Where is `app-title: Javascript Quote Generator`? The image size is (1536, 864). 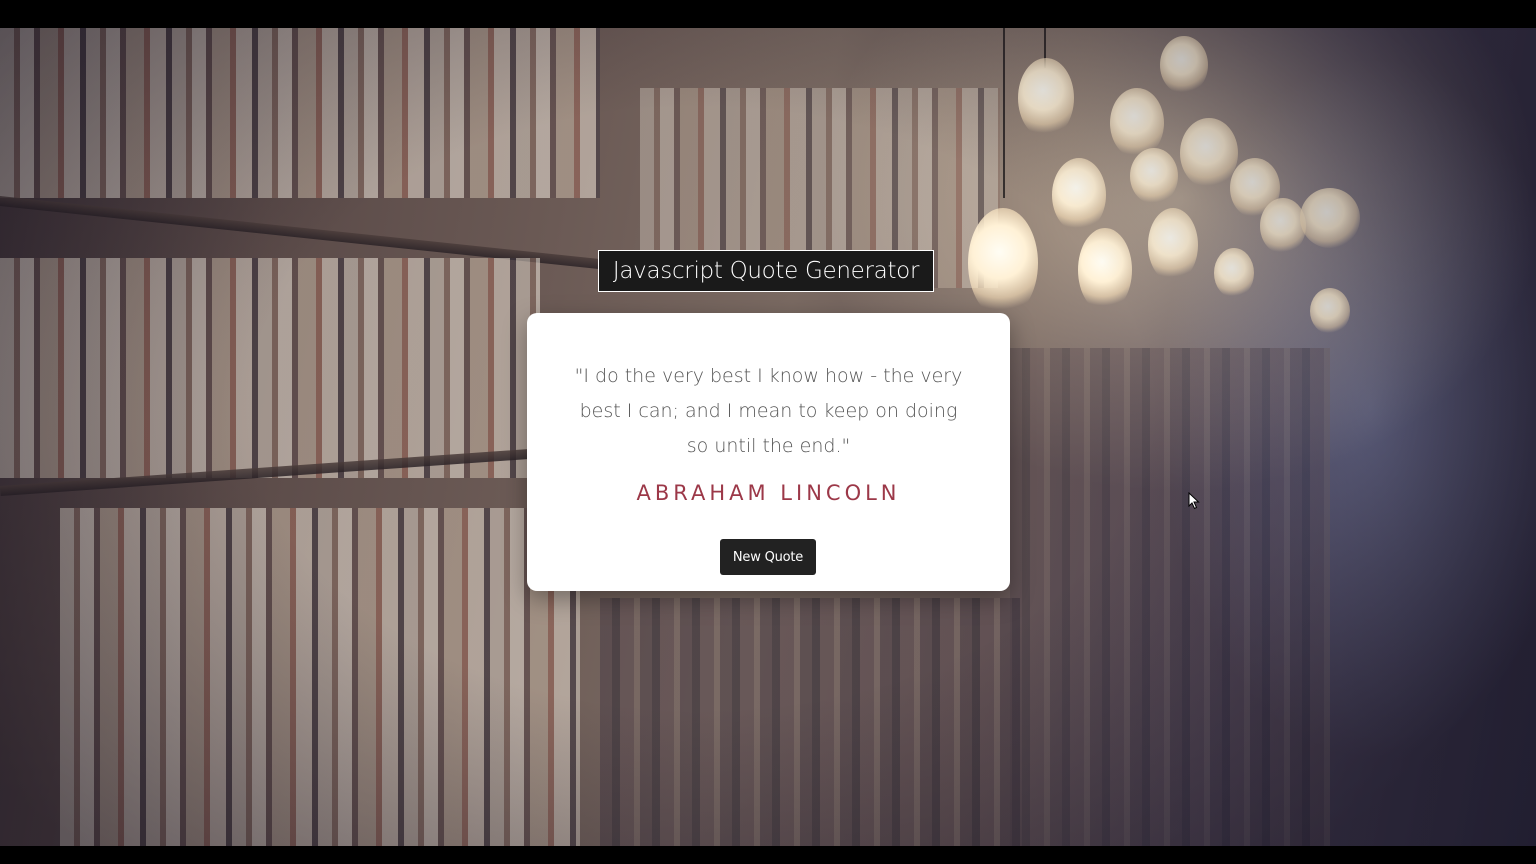 app-title: Javascript Quote Generator is located at coordinates (766, 271).